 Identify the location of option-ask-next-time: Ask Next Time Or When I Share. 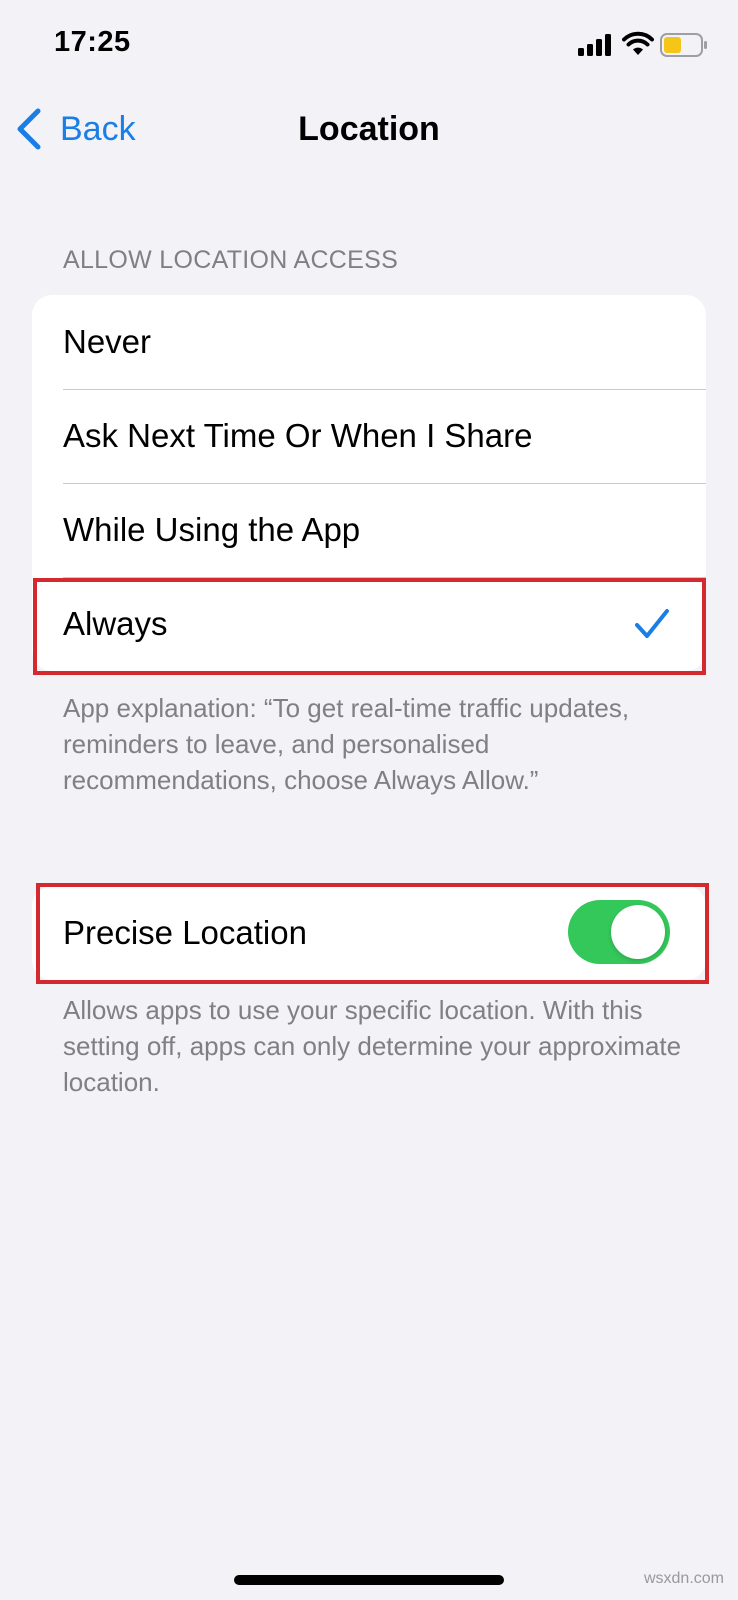
(369, 436).